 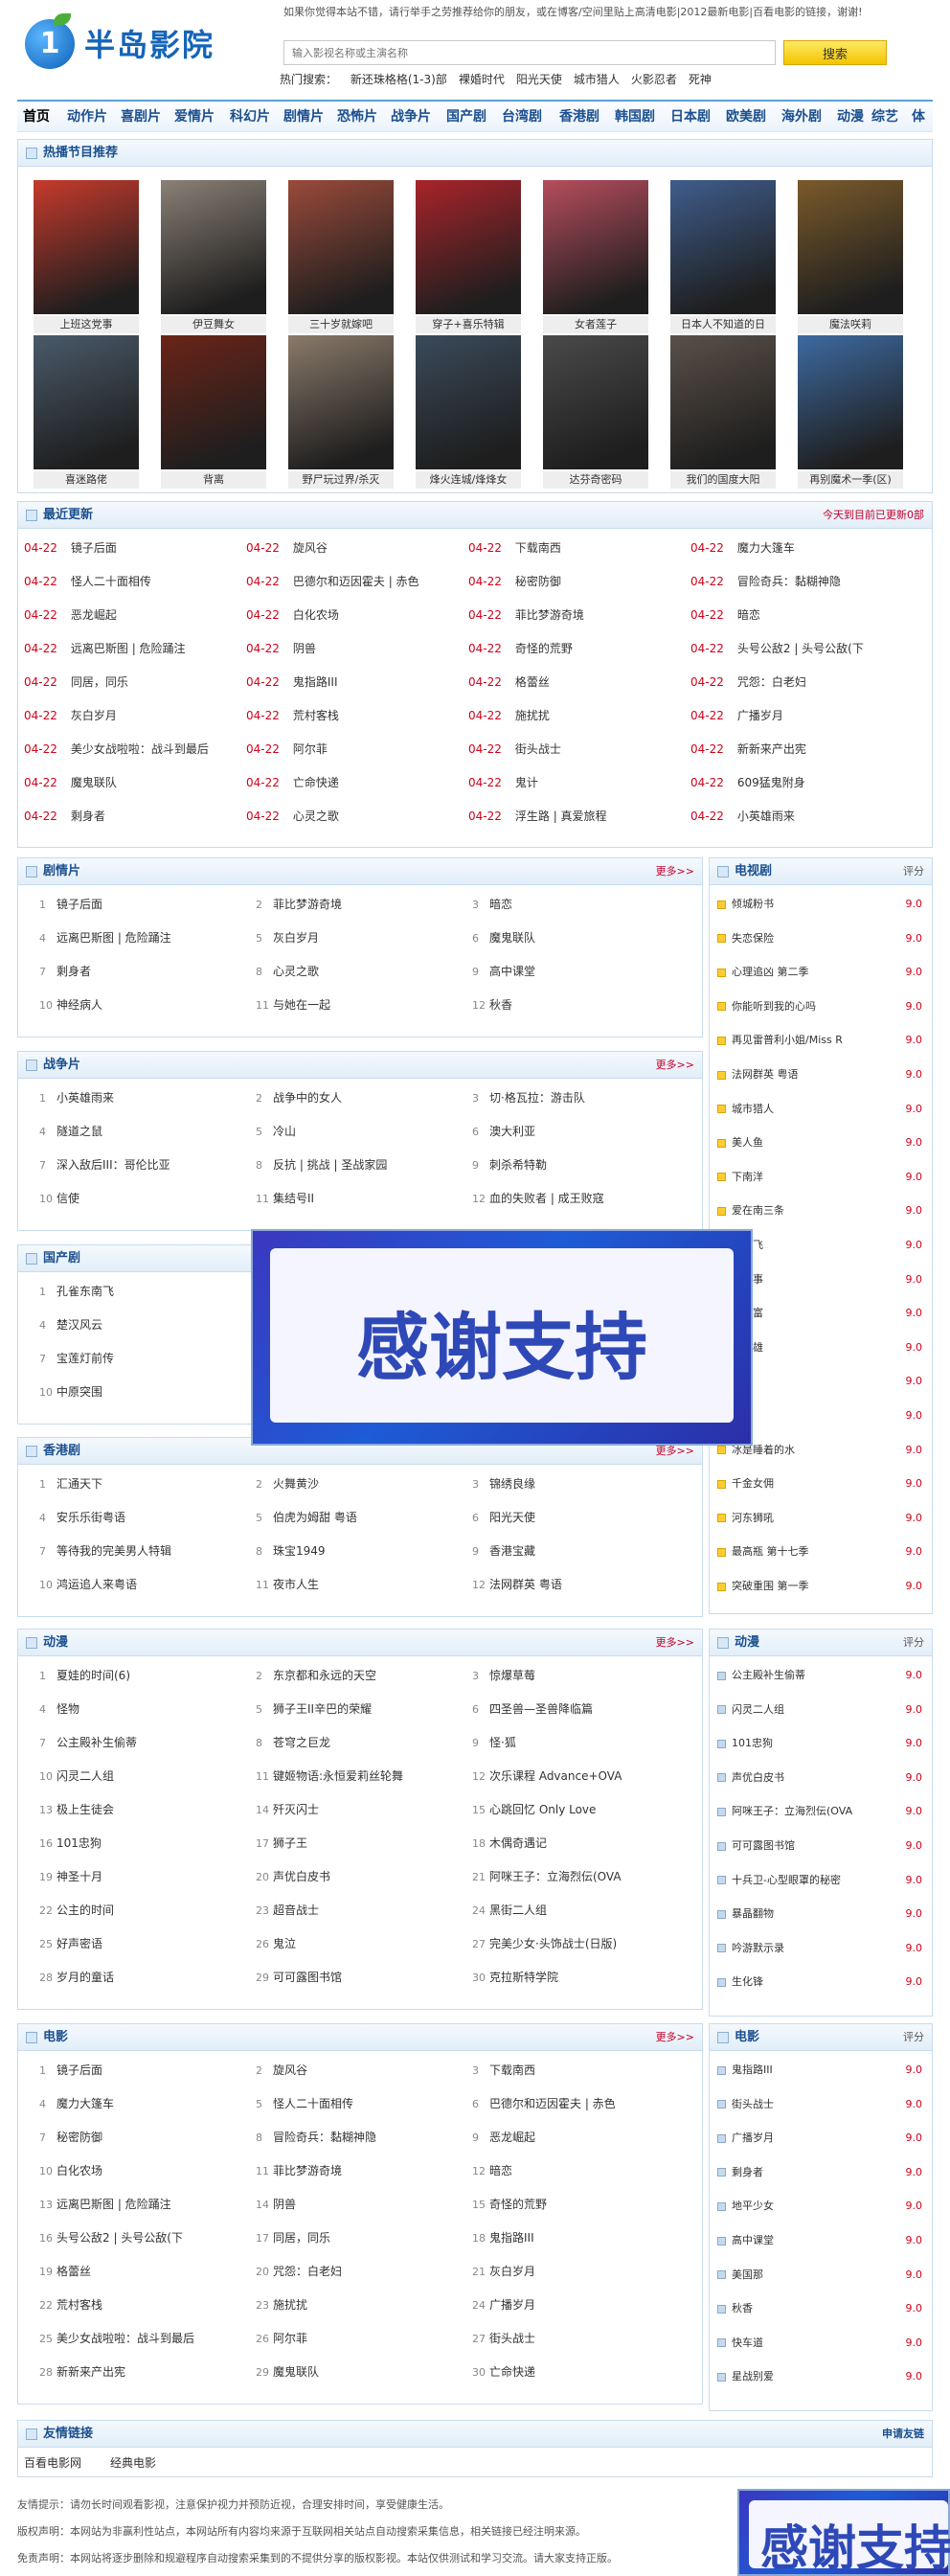 I want to click on item-title: 新新来产出宪, so click(x=91, y=2372).